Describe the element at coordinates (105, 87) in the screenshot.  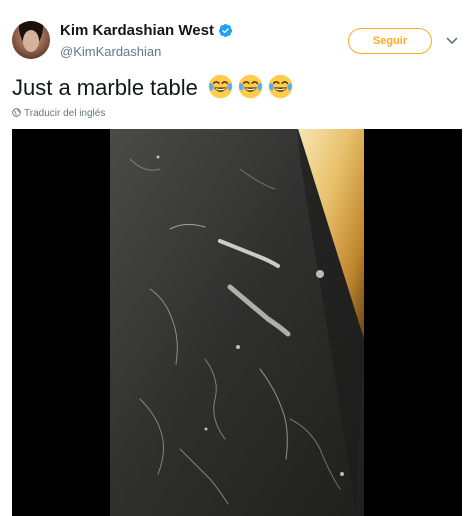
I see `tweet-text-content: Just a marble table` at that location.